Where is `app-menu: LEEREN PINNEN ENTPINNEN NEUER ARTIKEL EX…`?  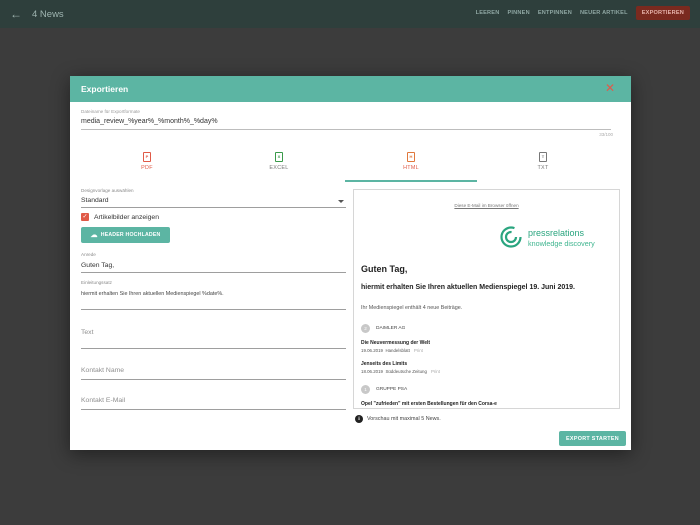
app-menu: LEEREN PINNEN ENTPINNEN NEUER ARTIKEL EX… is located at coordinates (579, 13).